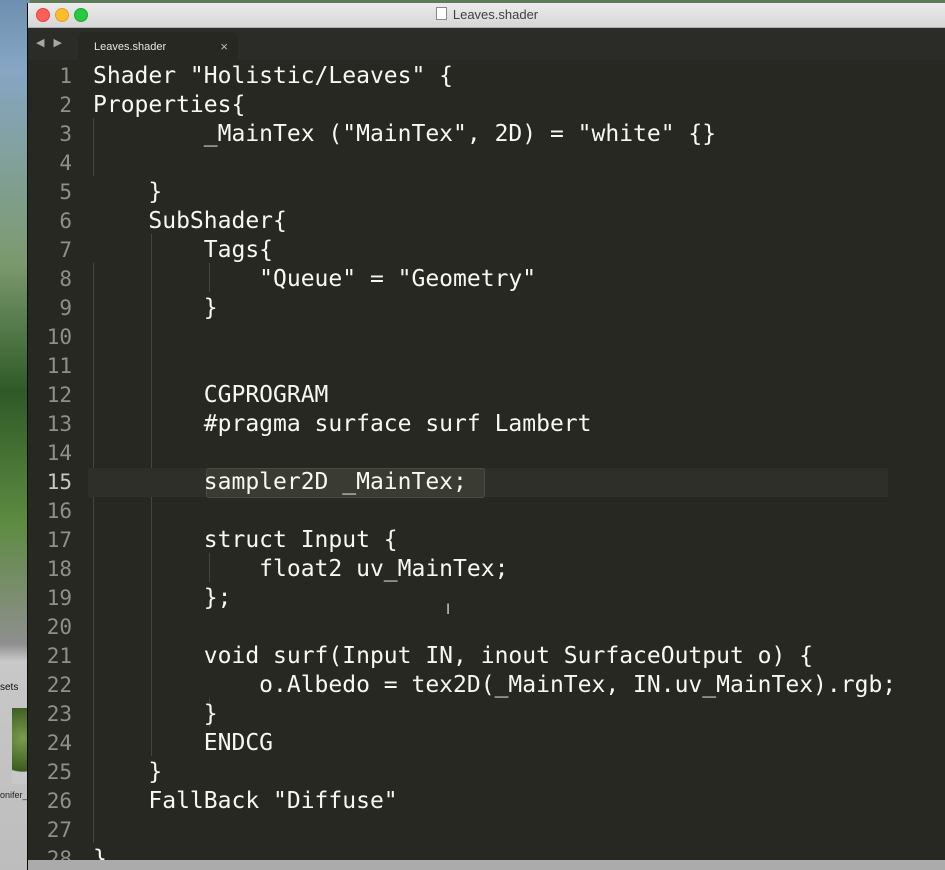 This screenshot has height=870, width=945. I want to click on code-text: FallBack "Diffuse", so click(245, 801).